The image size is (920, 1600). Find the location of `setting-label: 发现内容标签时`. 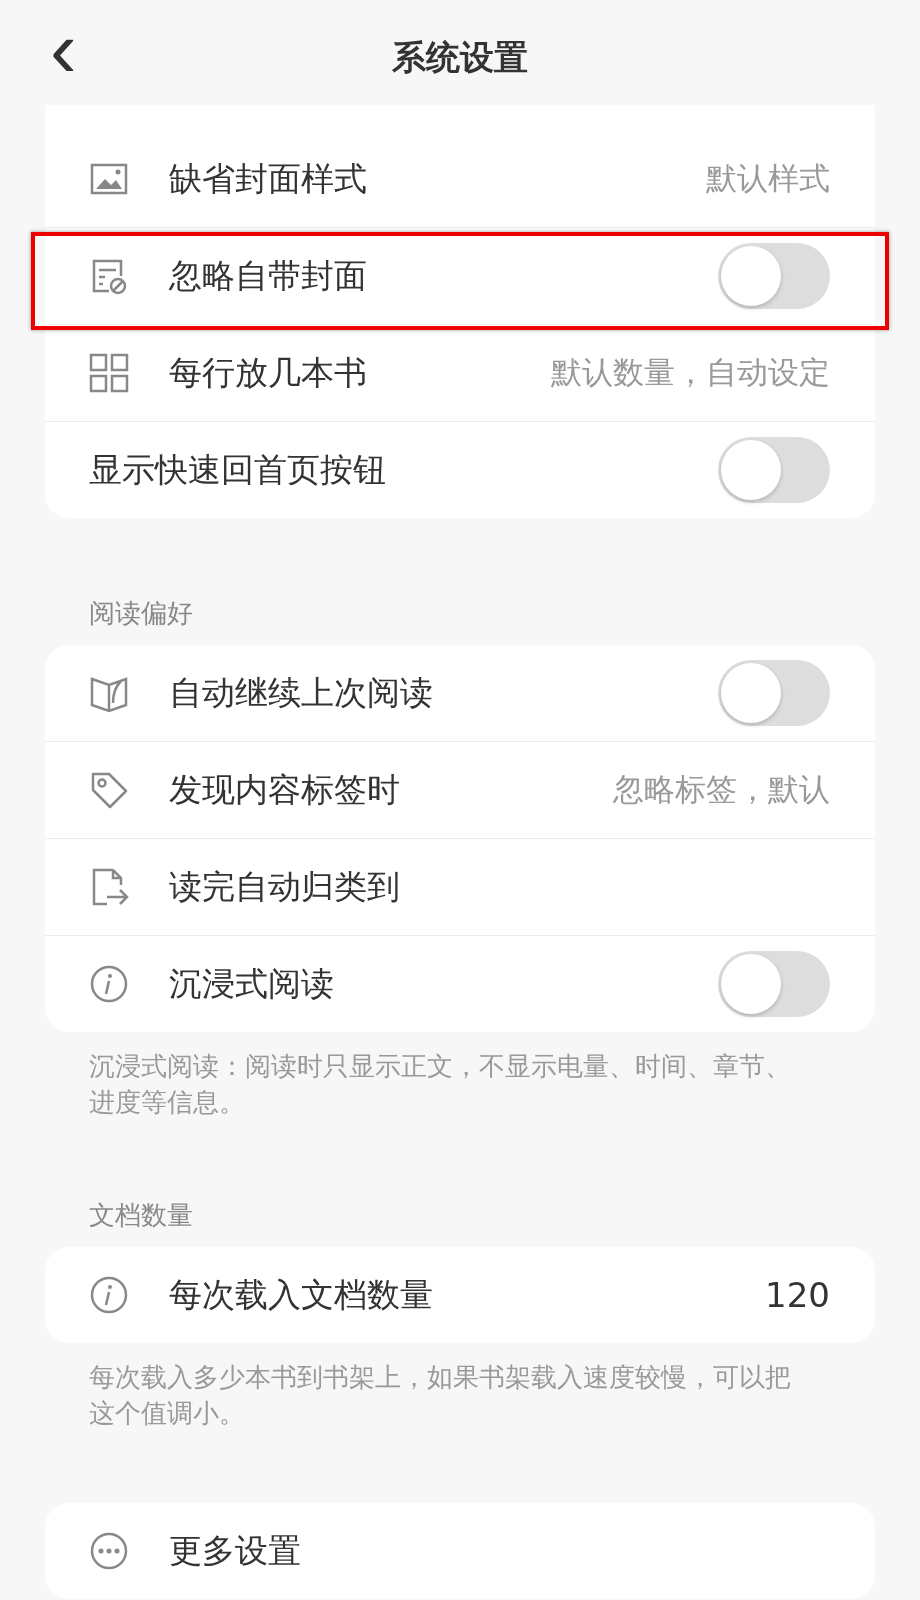

setting-label: 发现内容标签时 is located at coordinates (391, 790).